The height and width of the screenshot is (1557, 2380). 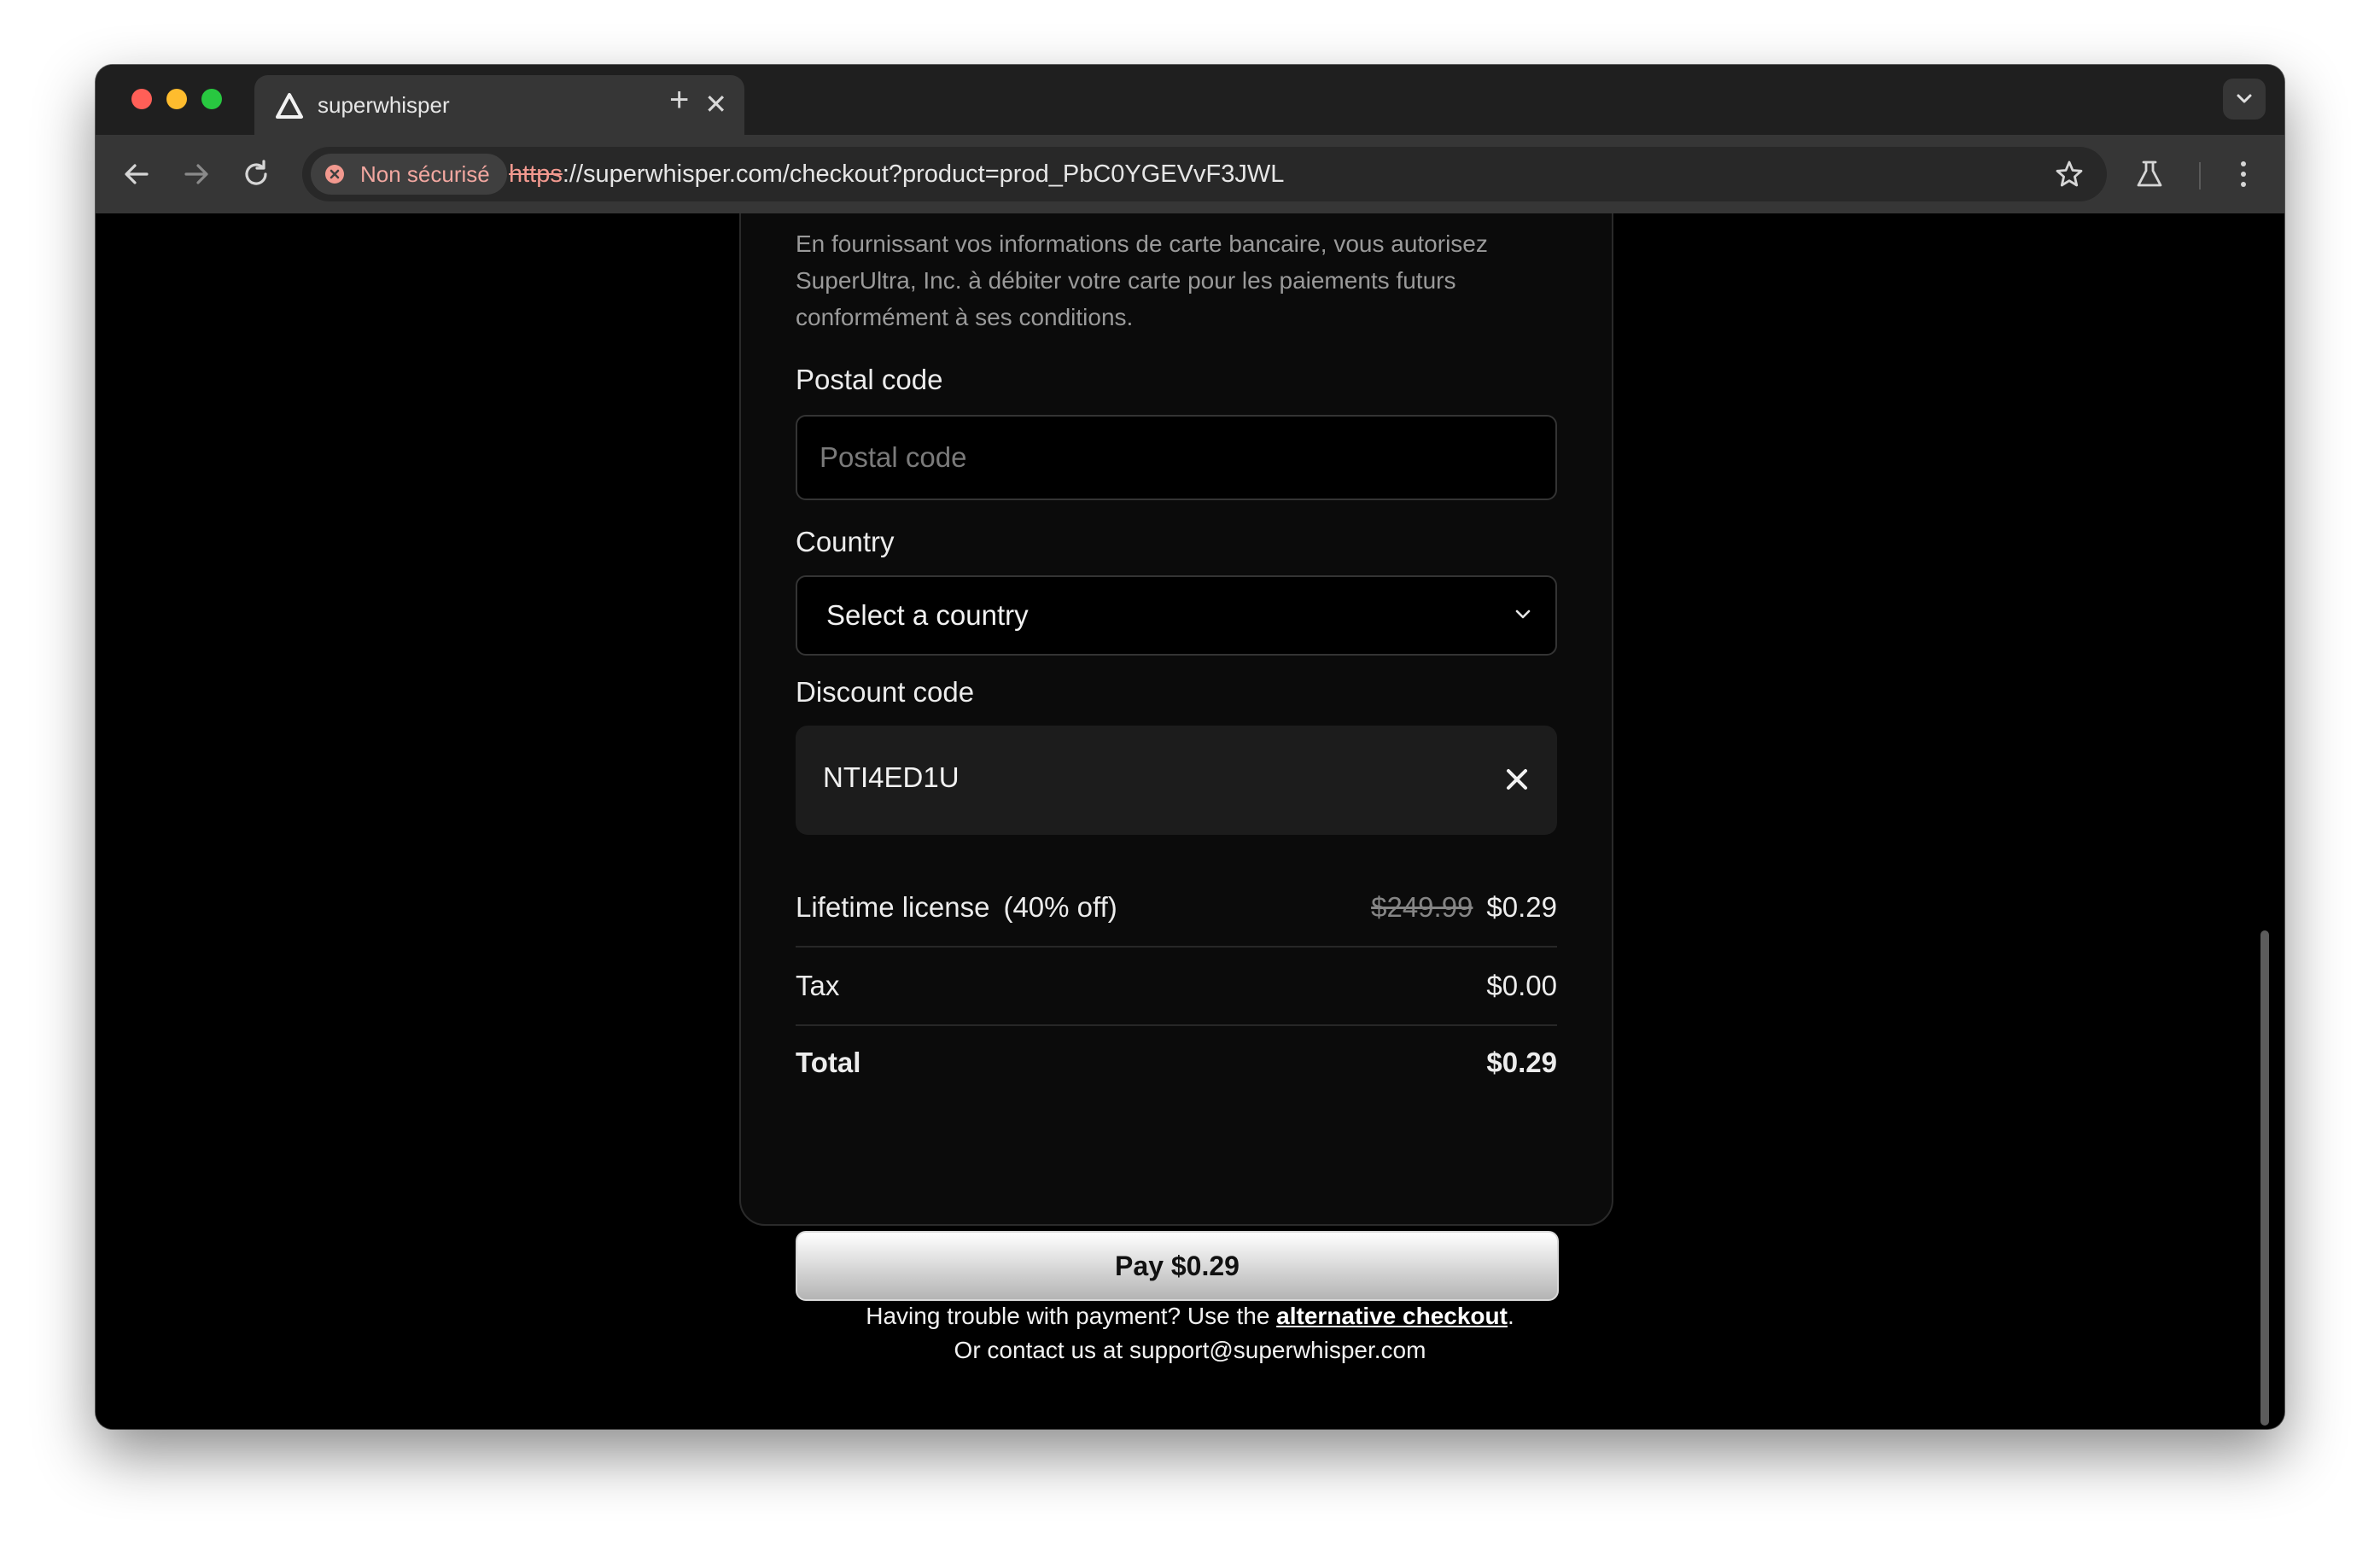 What do you see at coordinates (845, 541) in the screenshot?
I see `country-label: Country` at bounding box center [845, 541].